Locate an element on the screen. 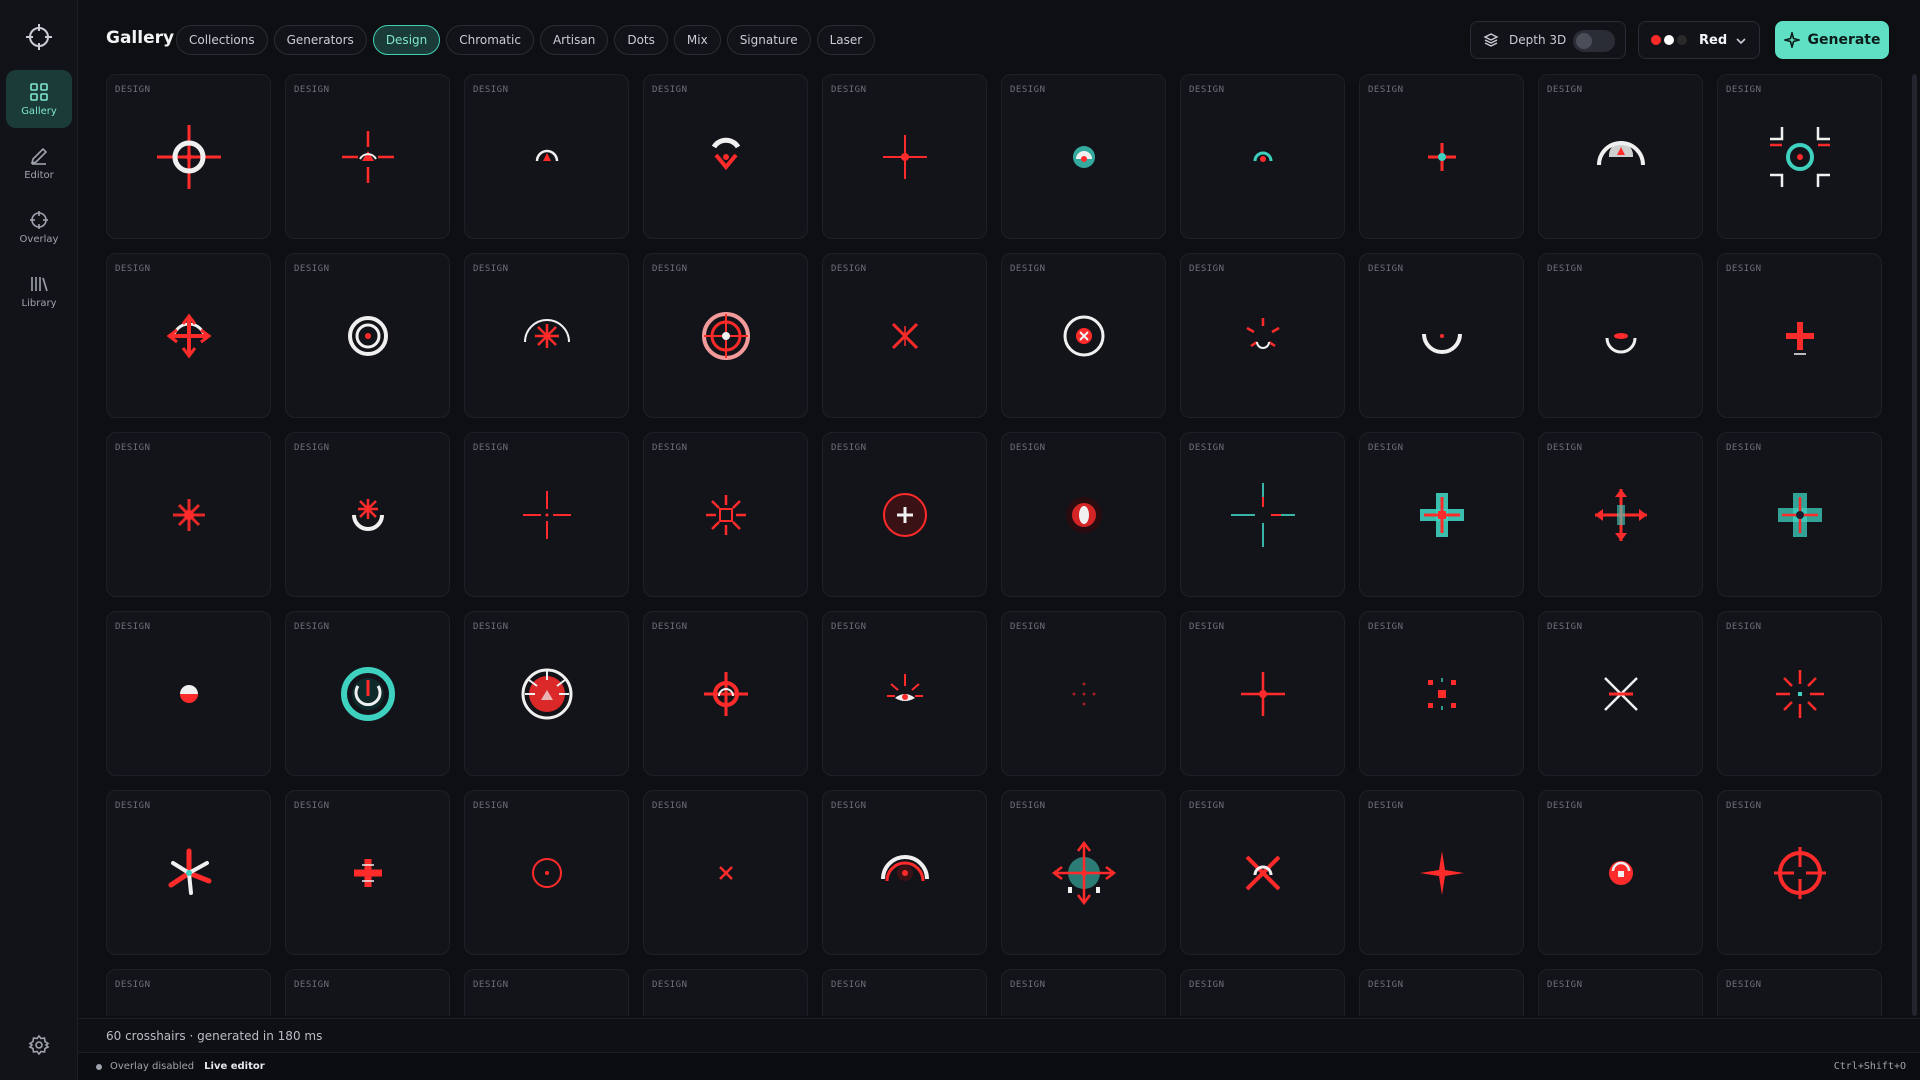 The image size is (1920, 1080). sidebar-item-gallery: Gallery is located at coordinates (39, 99).